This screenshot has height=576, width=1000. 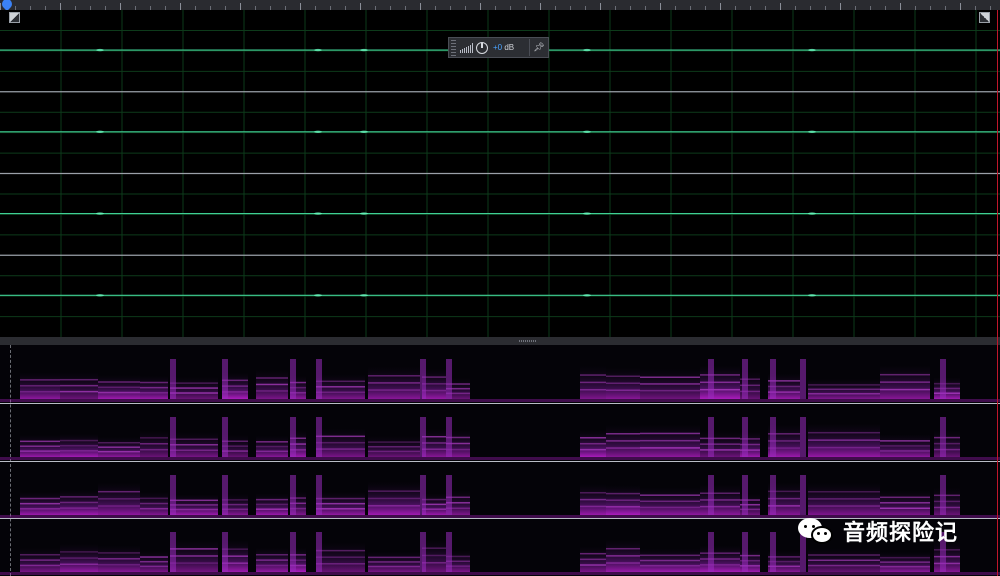 What do you see at coordinates (466, 47) in the screenshot?
I see `level-meter-icon` at bounding box center [466, 47].